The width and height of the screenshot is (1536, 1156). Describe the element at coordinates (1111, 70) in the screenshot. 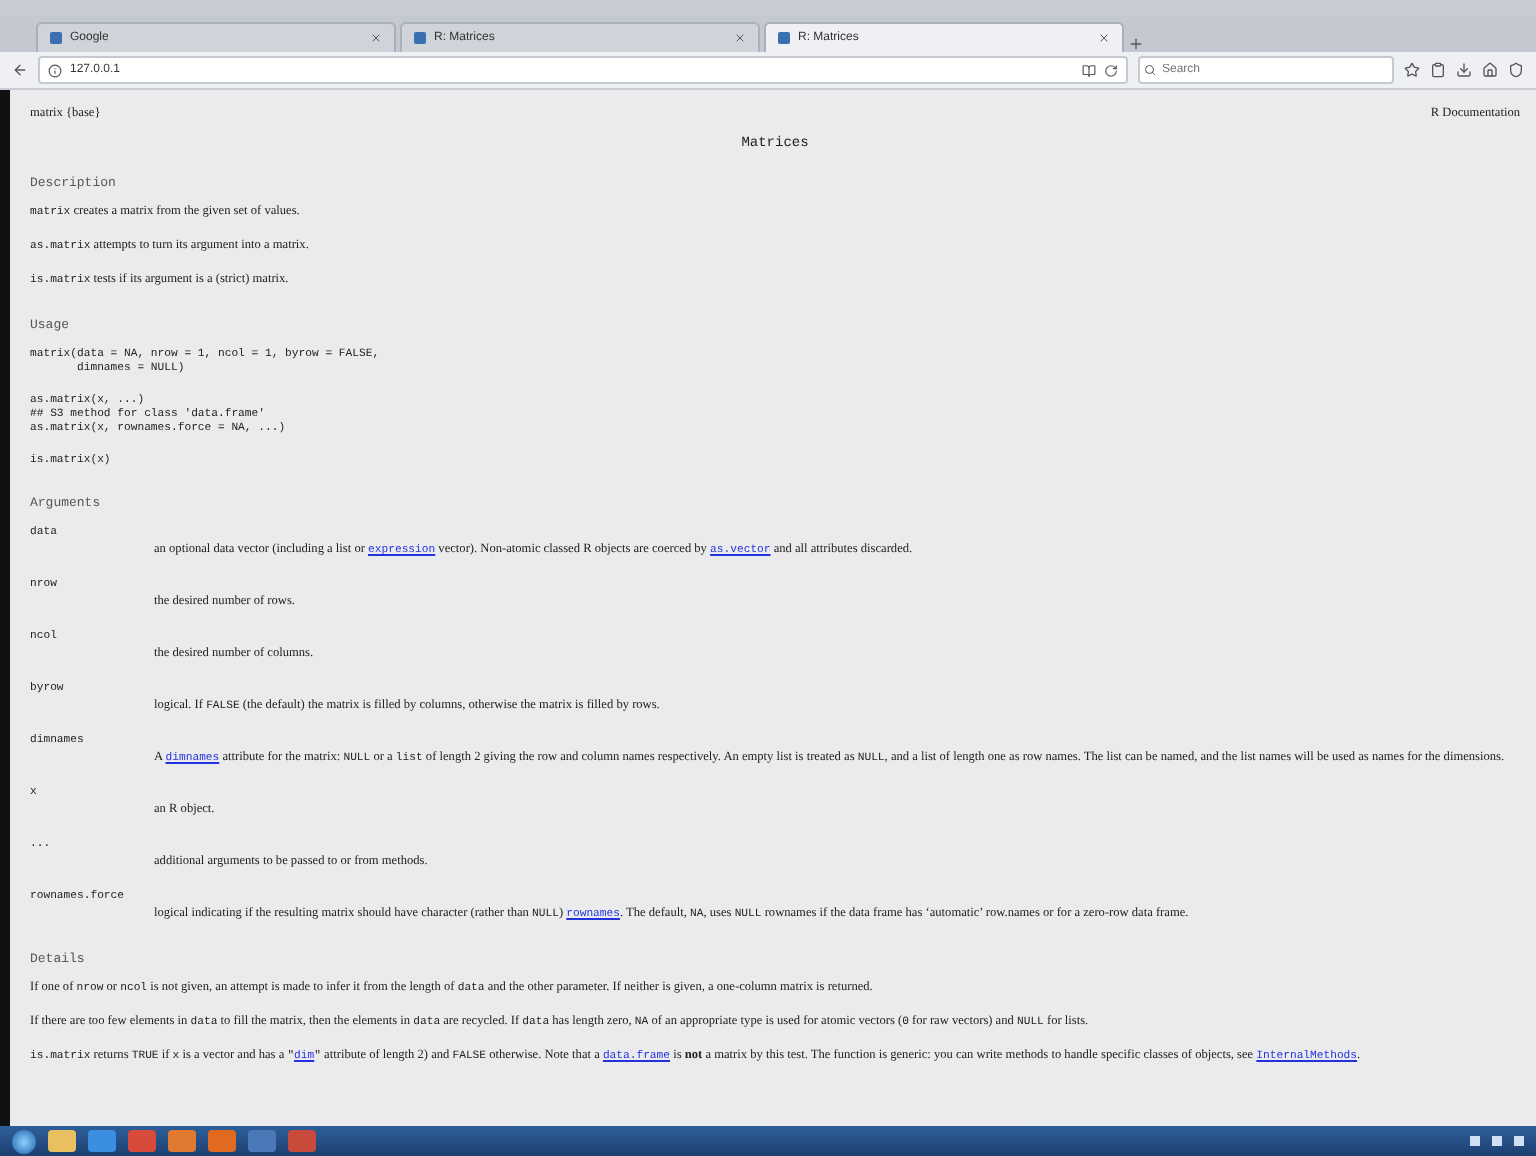

I see `reload-icon` at that location.